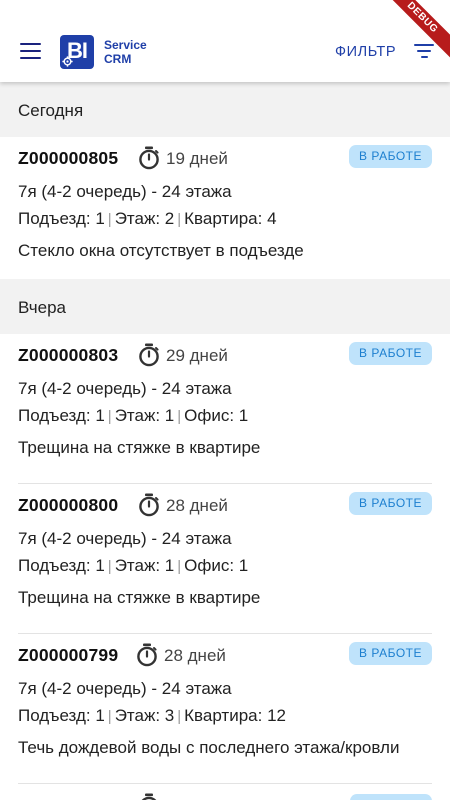 The width and height of the screenshot is (450, 800). Describe the element at coordinates (391, 797) in the screenshot. I see `status-badge` at that location.